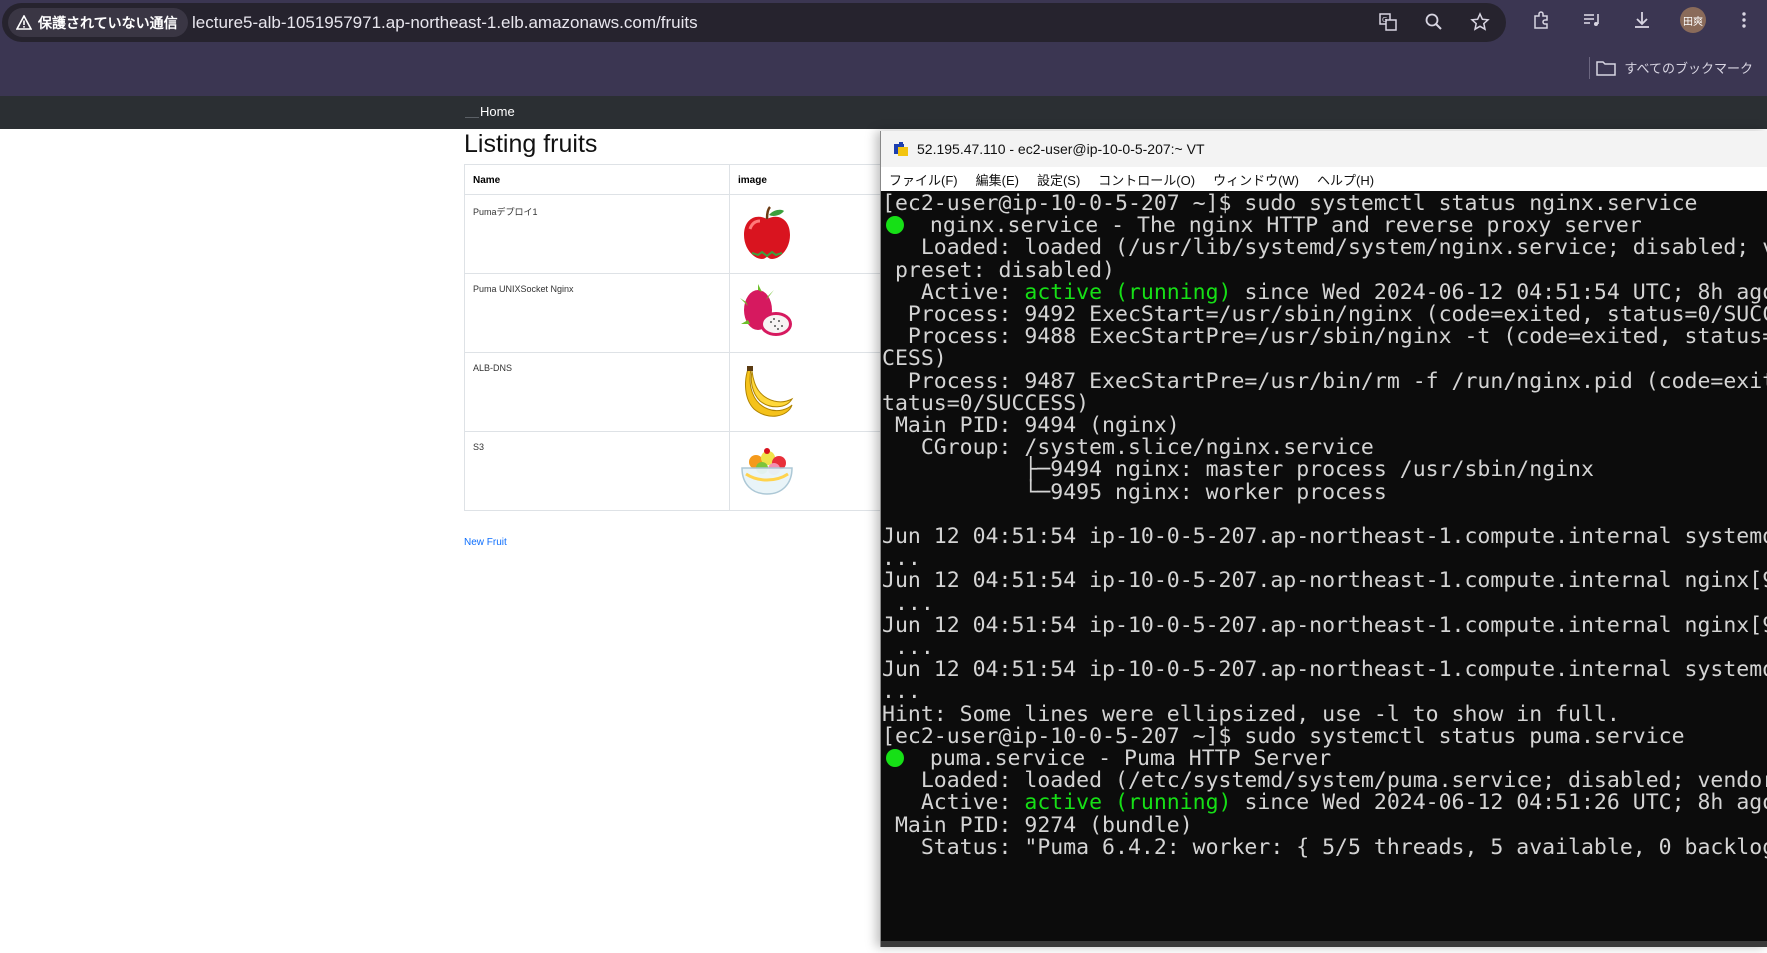 The image size is (1767, 953). Describe the element at coordinates (1128, 802) in the screenshot. I see `active-status: active (running)` at that location.